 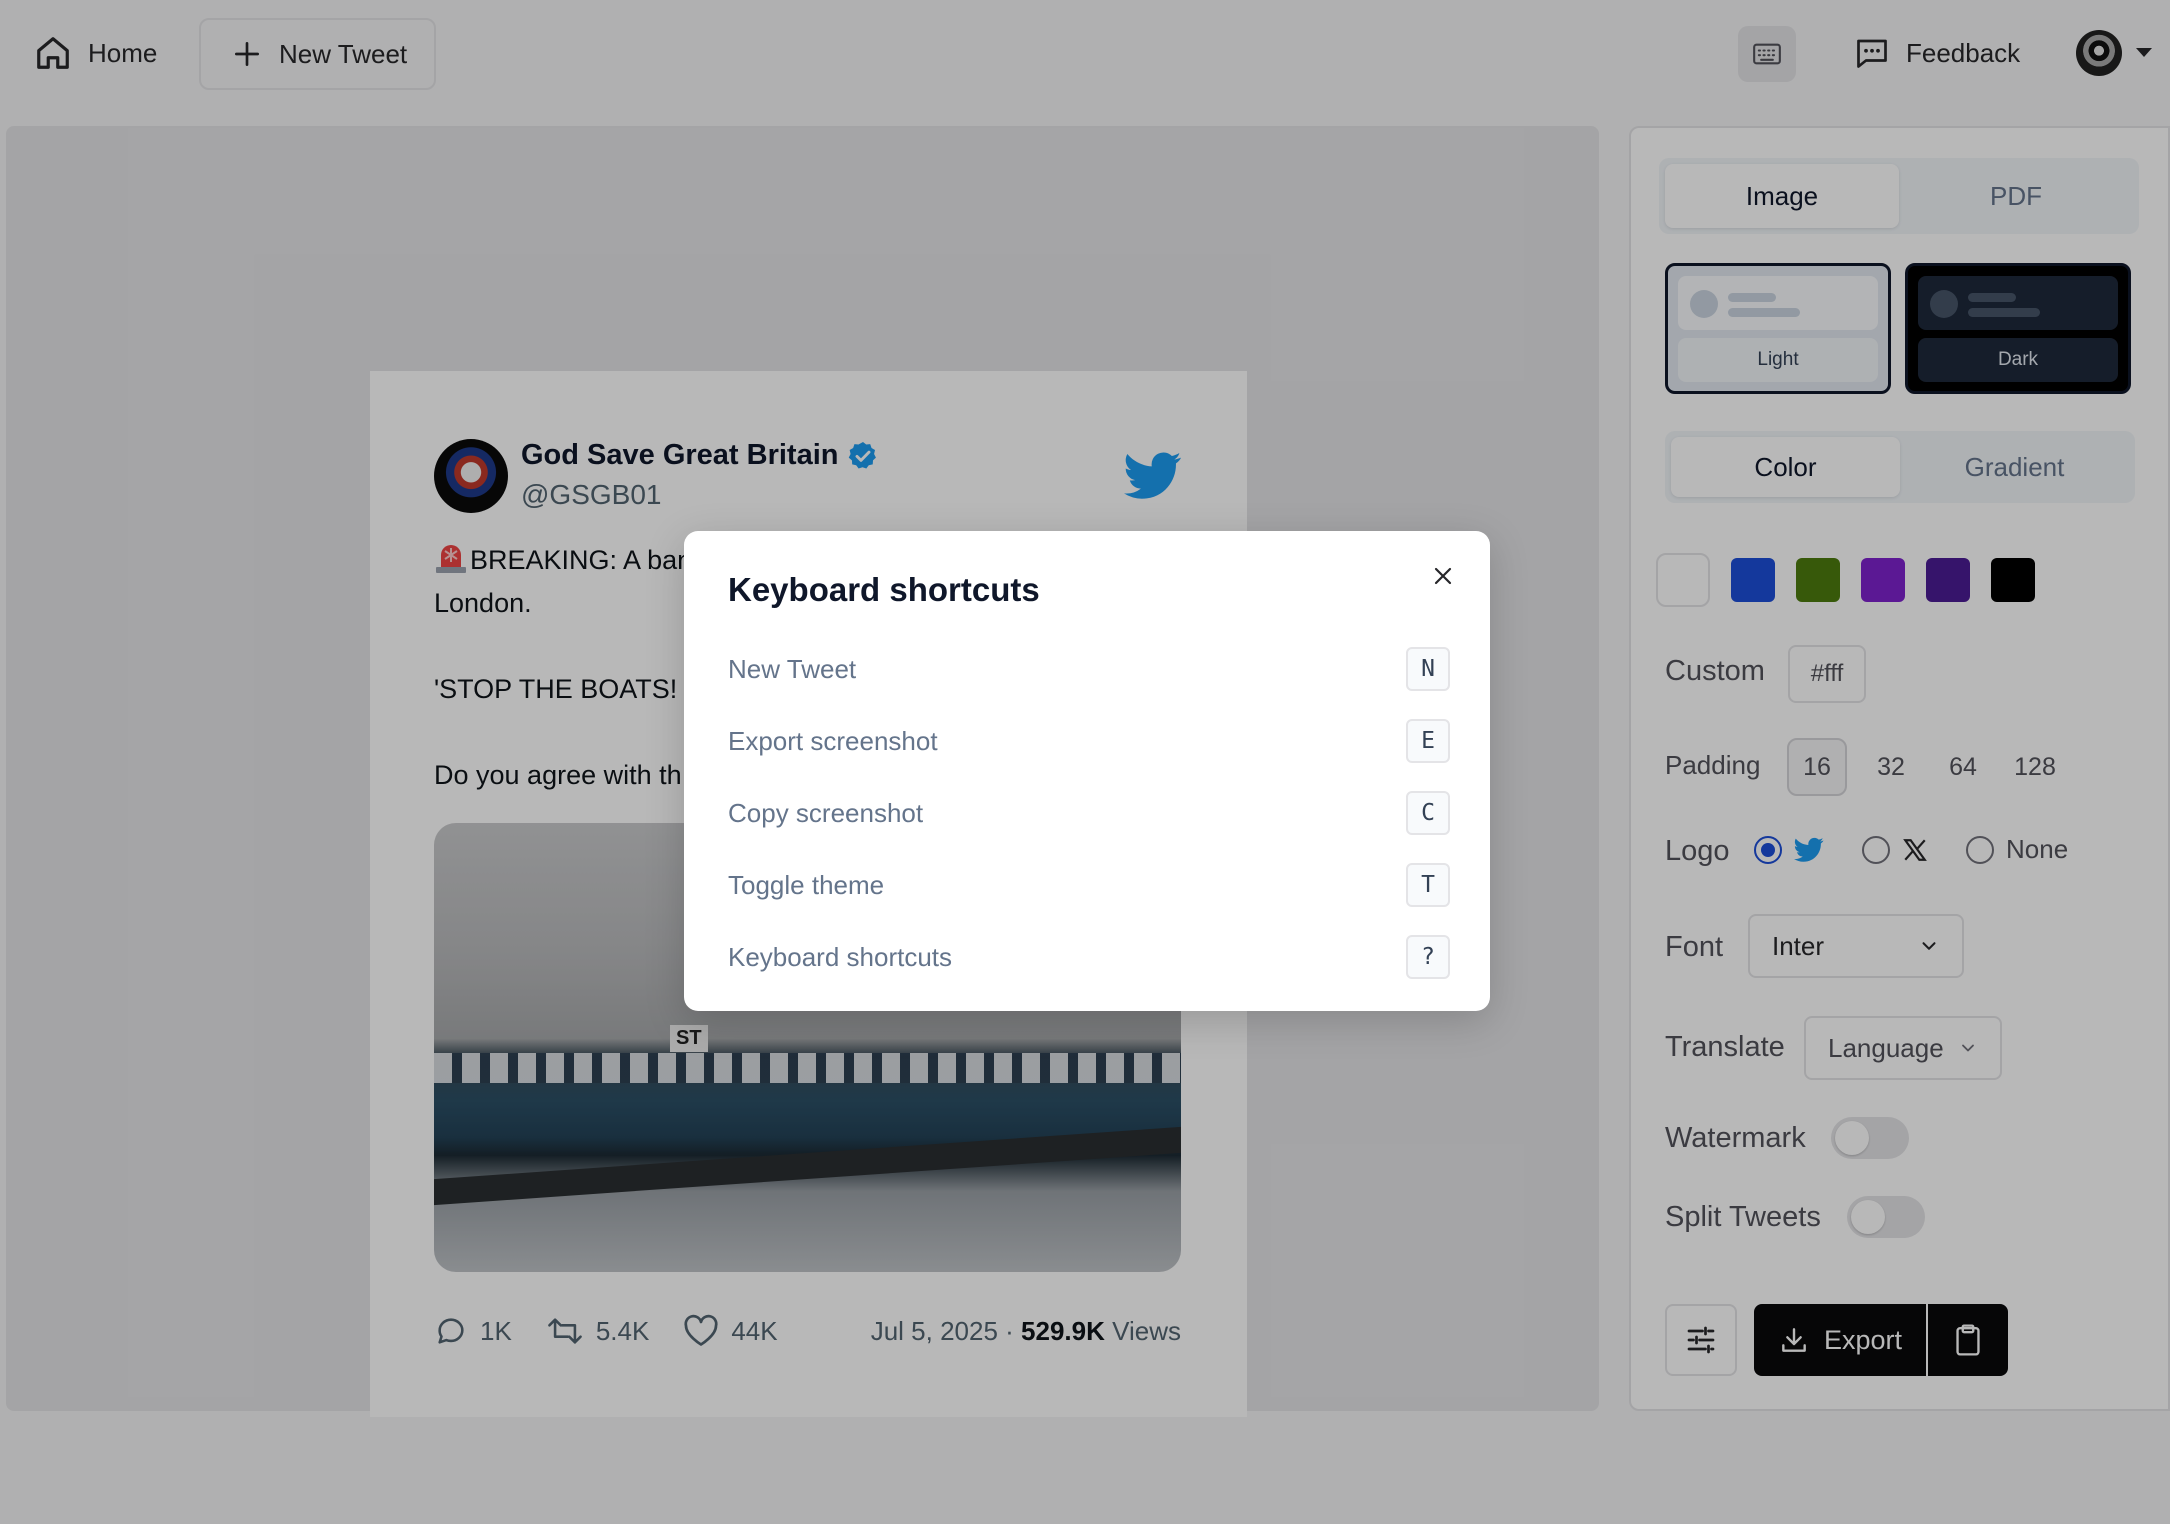 I want to click on shortcut-label: Copy screenshot, so click(x=826, y=812).